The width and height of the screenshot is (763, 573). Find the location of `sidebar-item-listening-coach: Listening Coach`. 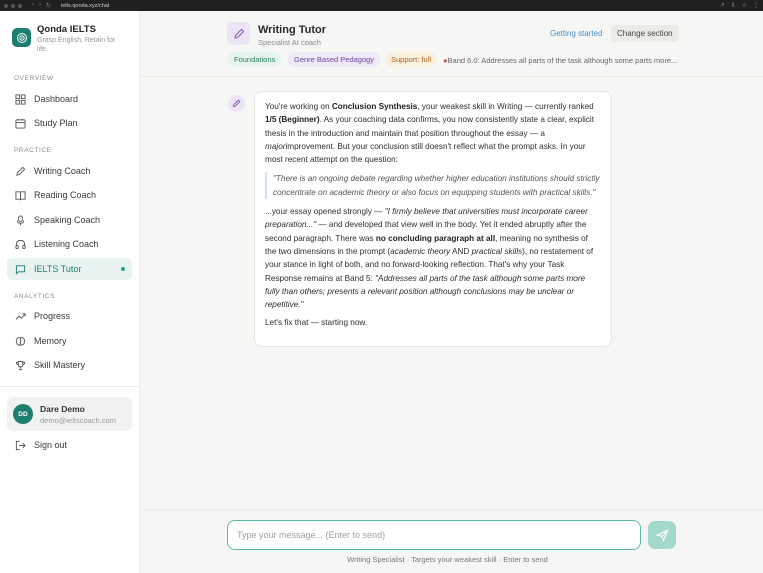

sidebar-item-listening-coach: Listening Coach is located at coordinates (69, 244).